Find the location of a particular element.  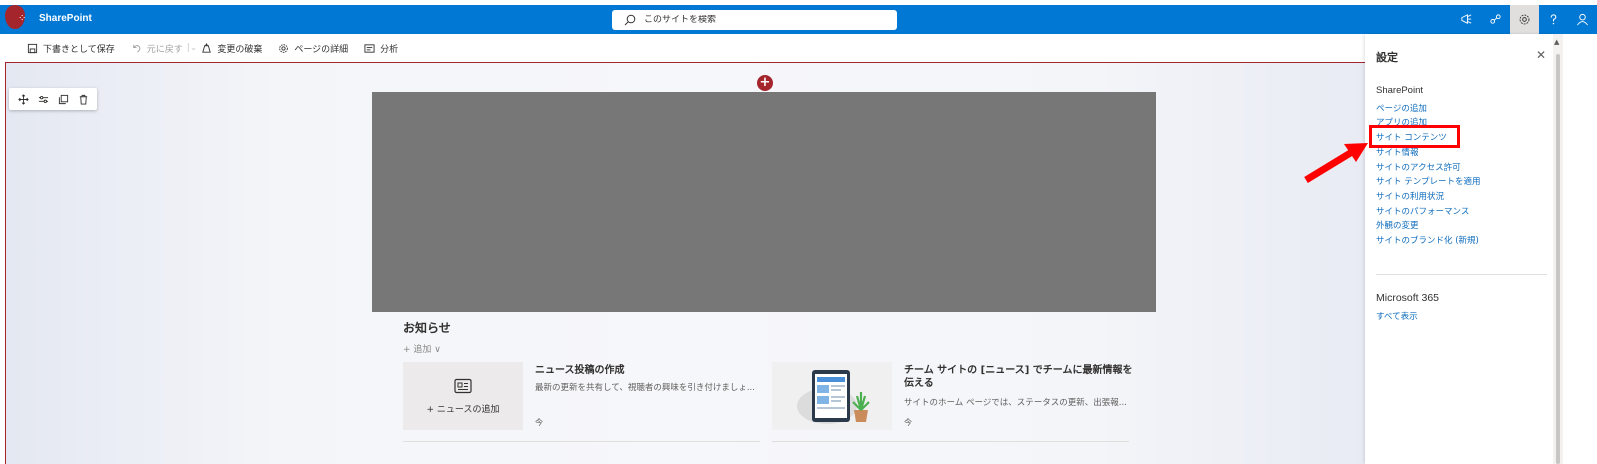

scrollbar-thumb is located at coordinates (1558, 259).